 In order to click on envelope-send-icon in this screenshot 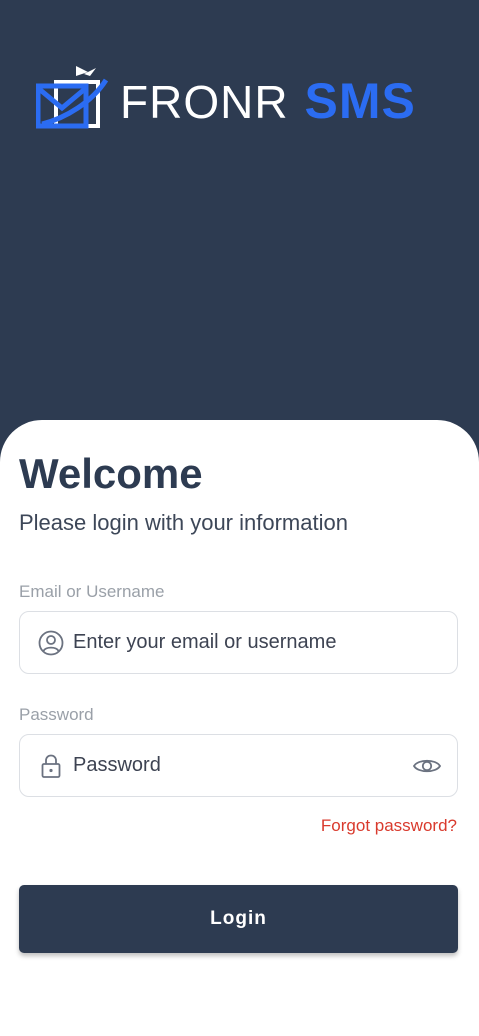, I will do `click(72, 97)`.